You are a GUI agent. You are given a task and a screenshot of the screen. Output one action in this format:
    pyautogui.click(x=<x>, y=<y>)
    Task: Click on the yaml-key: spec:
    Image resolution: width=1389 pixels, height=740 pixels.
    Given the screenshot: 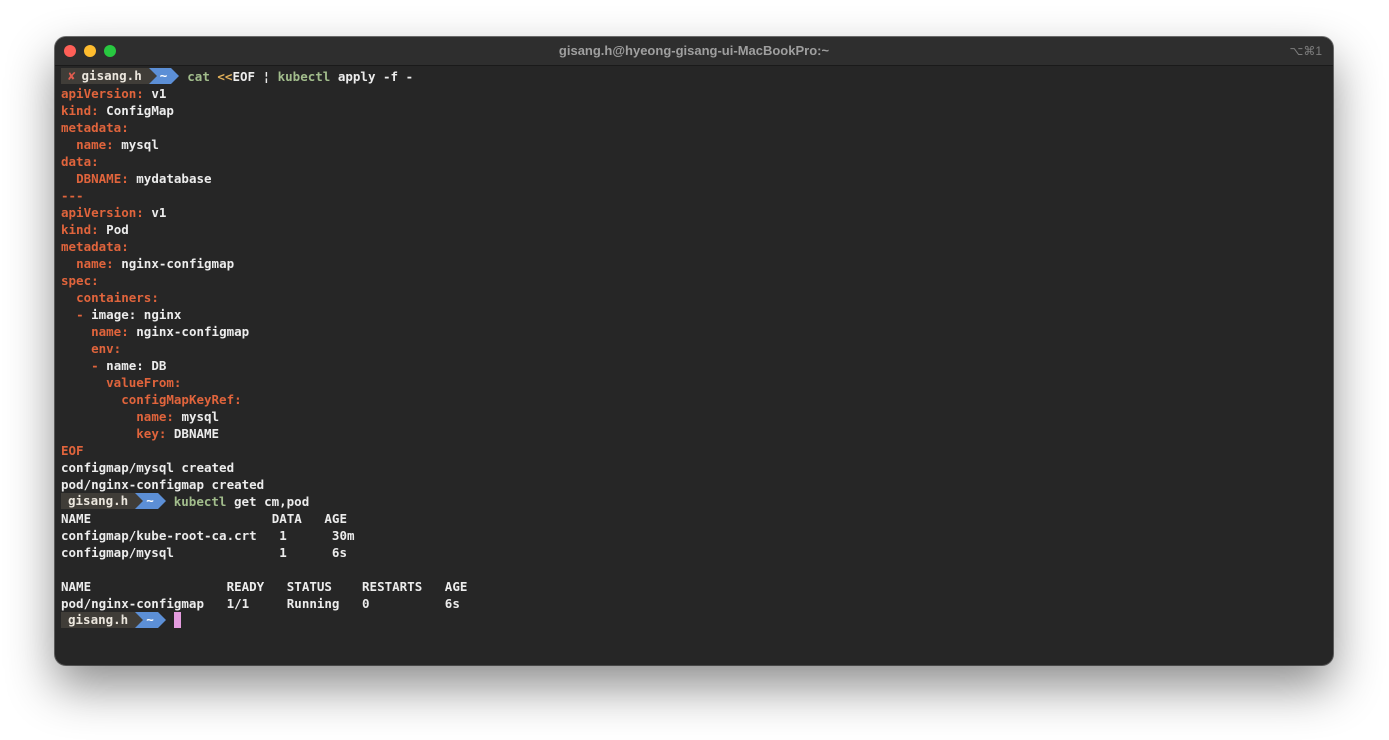 What is the action you would take?
    pyautogui.click(x=80, y=280)
    